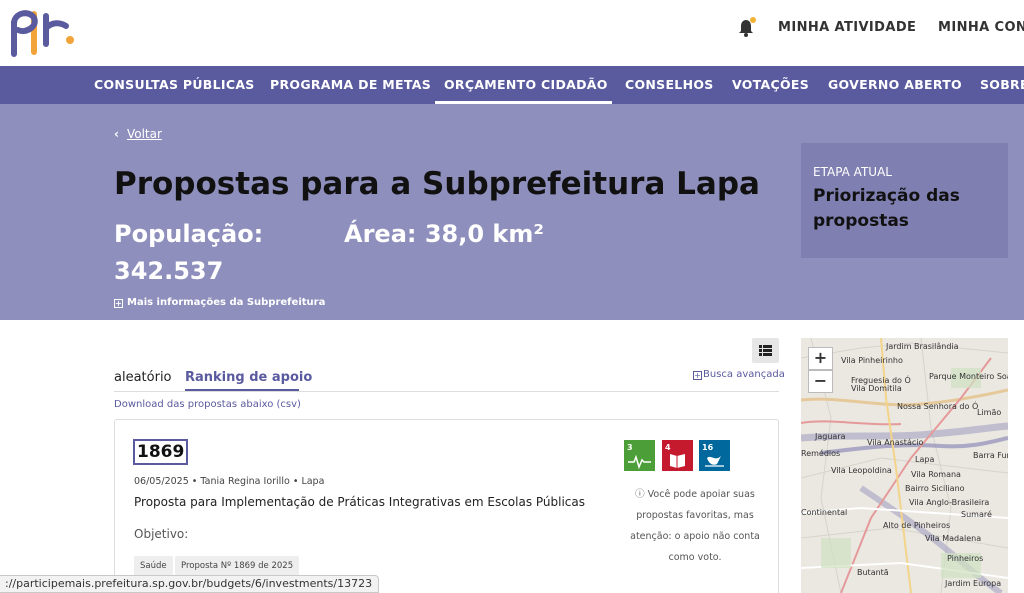 This screenshot has width=1024, height=593. I want to click on logo, so click(43, 31).